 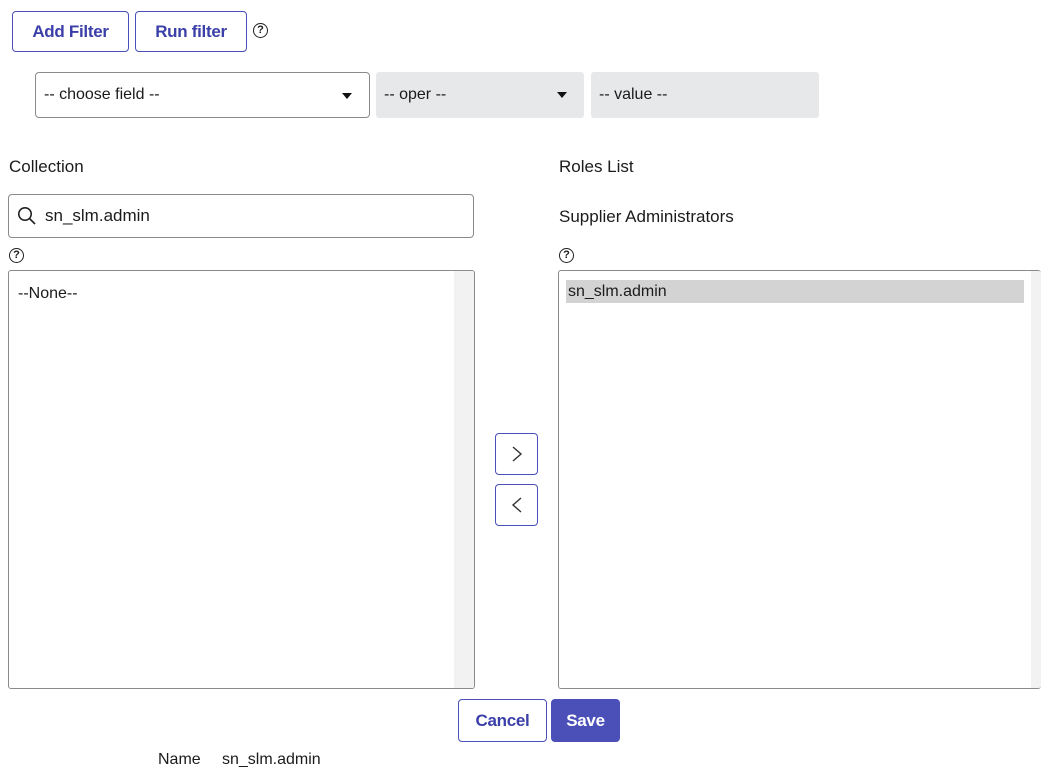 What do you see at coordinates (633, 94) in the screenshot?
I see `value-text: -- value --` at bounding box center [633, 94].